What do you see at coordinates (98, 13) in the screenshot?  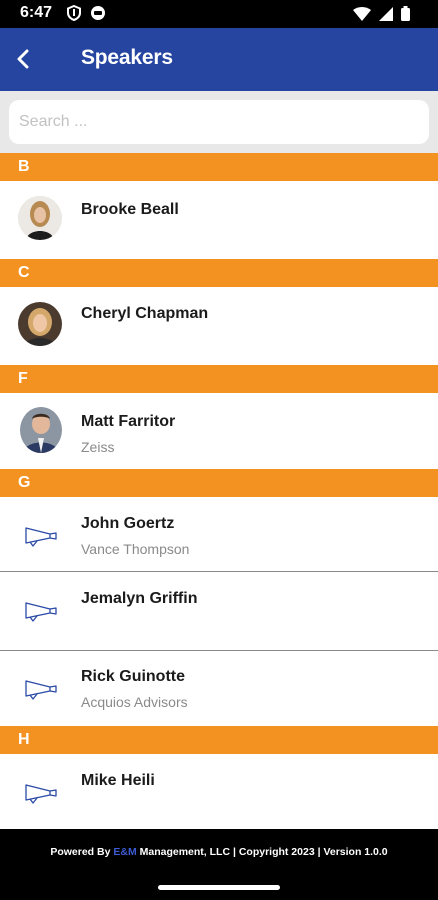 I see `app-notification-icon` at bounding box center [98, 13].